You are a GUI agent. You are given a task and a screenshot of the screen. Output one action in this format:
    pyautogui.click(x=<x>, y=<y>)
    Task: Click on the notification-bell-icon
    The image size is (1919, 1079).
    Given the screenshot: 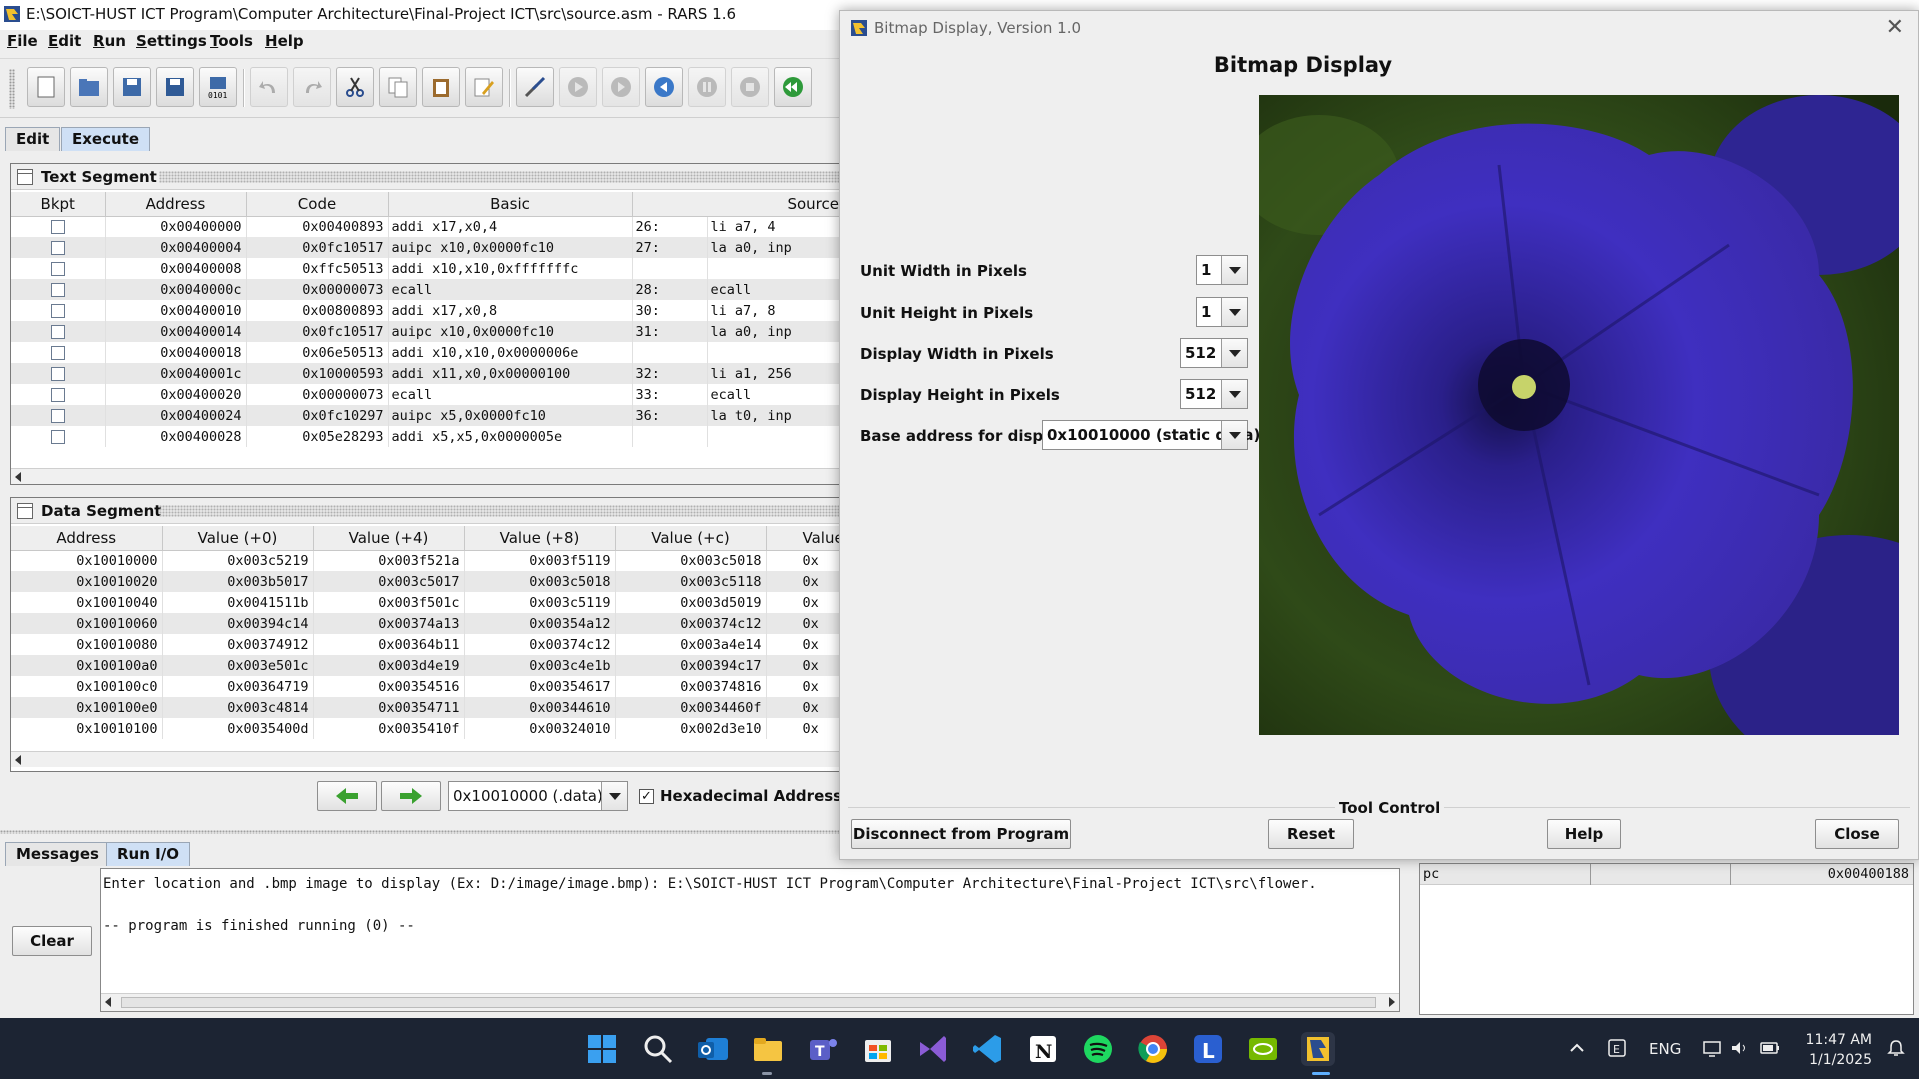 What is the action you would take?
    pyautogui.click(x=1896, y=1048)
    